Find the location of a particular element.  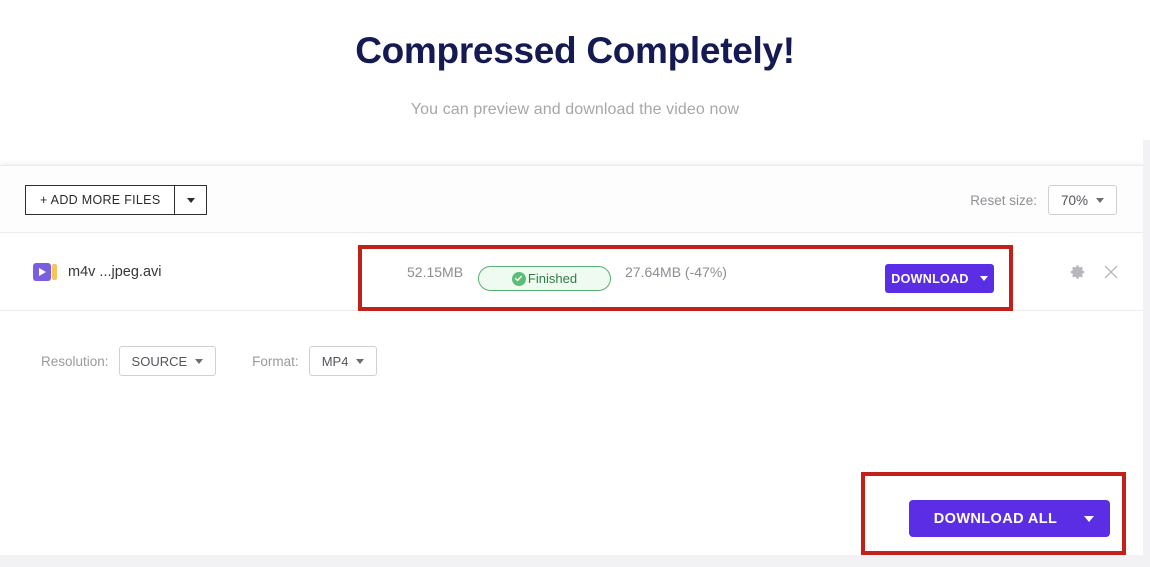

check-circle-icon is located at coordinates (518, 278).